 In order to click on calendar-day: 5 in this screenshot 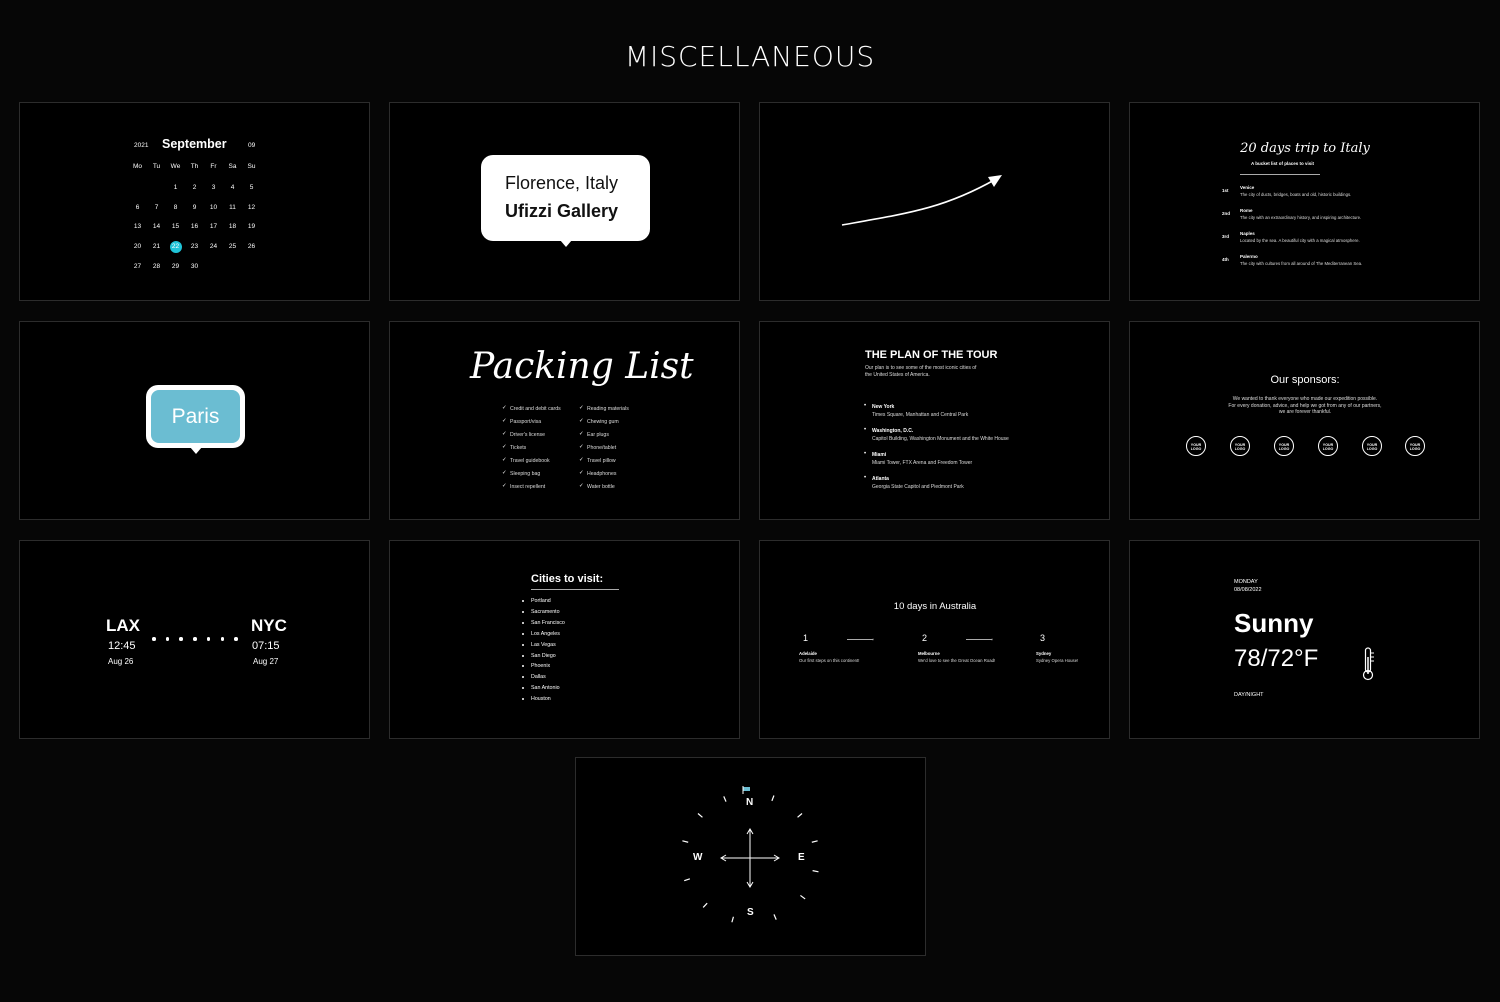, I will do `click(252, 187)`.